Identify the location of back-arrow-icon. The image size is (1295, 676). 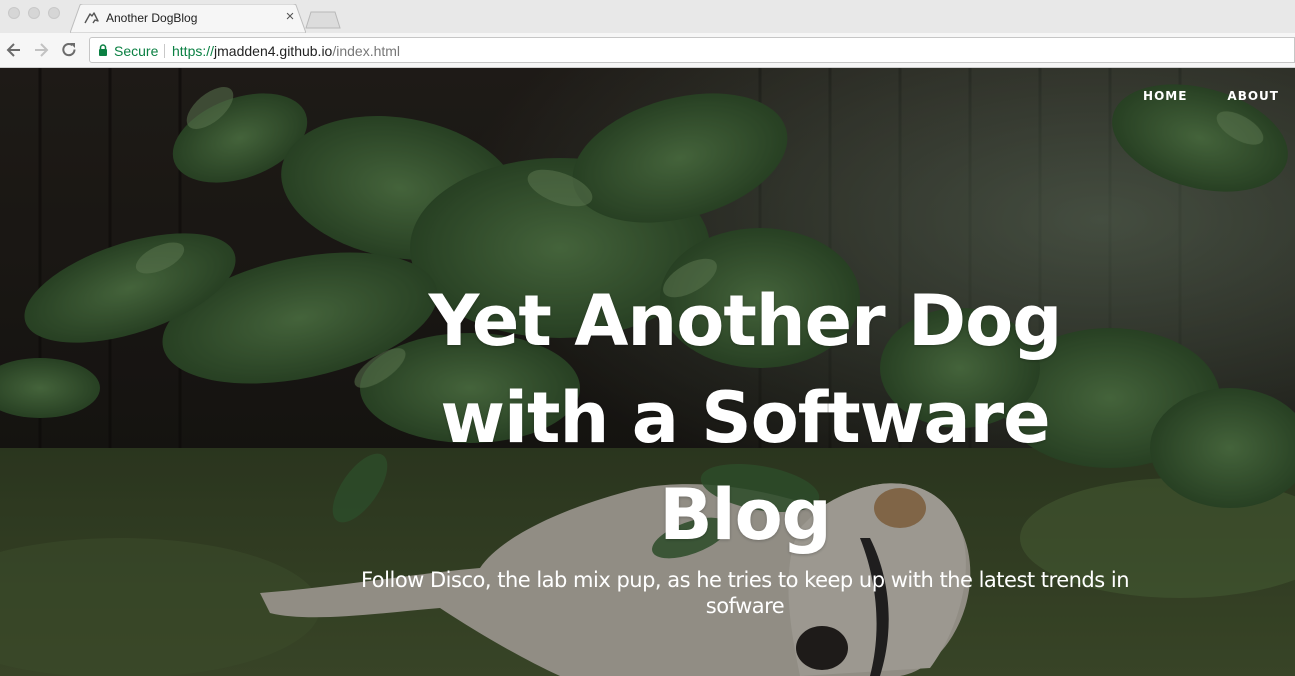
(14, 50).